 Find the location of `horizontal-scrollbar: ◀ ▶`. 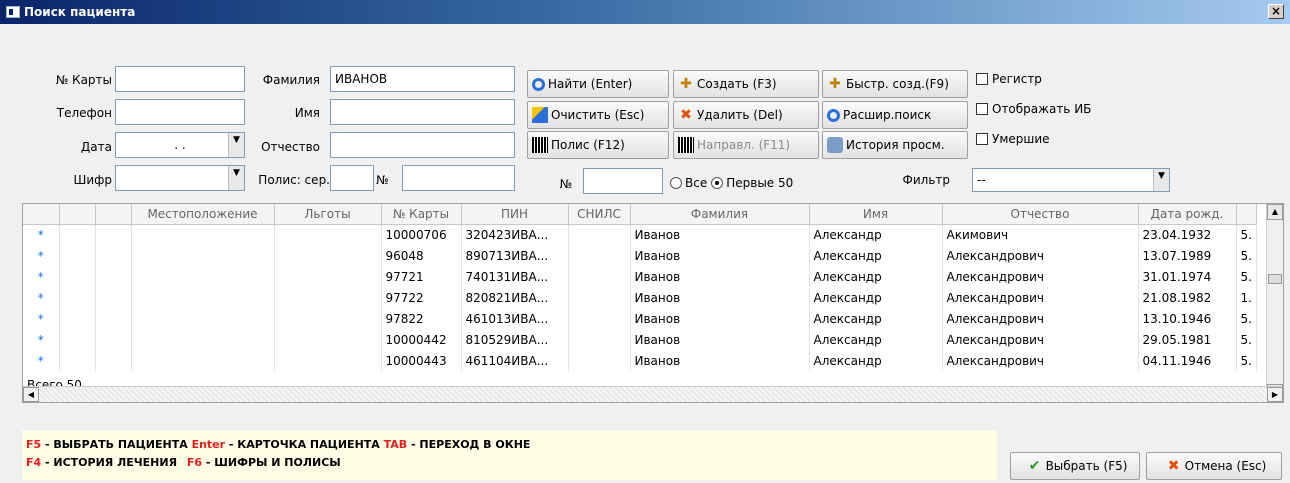

horizontal-scrollbar: ◀ ▶ is located at coordinates (653, 394).